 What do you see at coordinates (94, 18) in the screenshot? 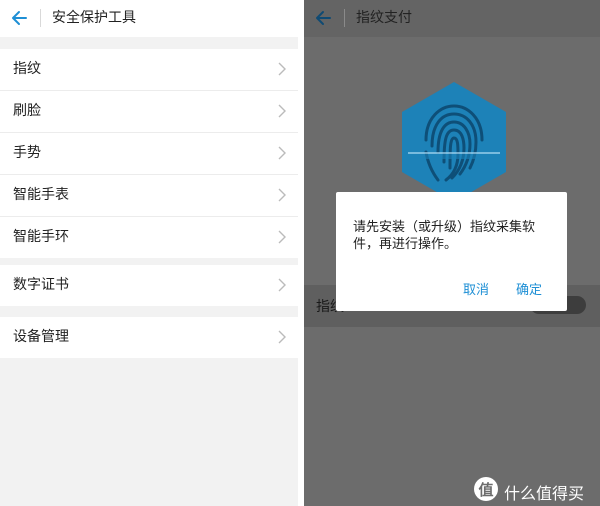
I see `page-title: 安全保护工具` at bounding box center [94, 18].